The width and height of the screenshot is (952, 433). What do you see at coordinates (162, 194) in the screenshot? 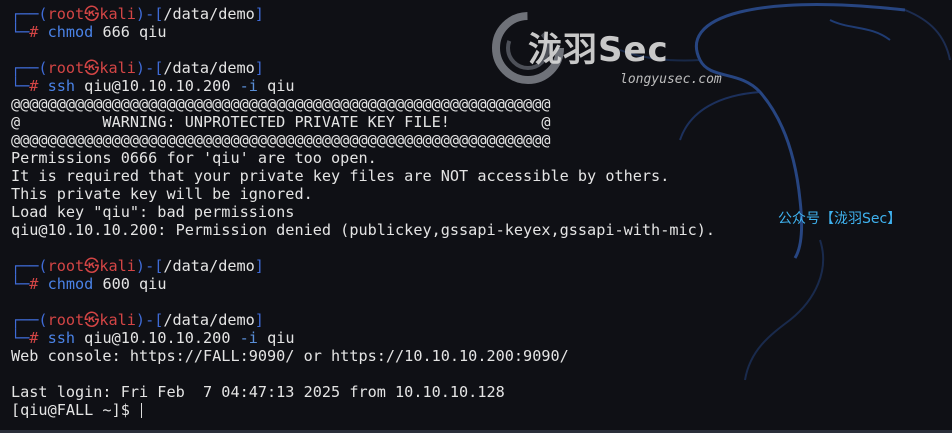
I see `output-line: This private key will be ignored.` at bounding box center [162, 194].